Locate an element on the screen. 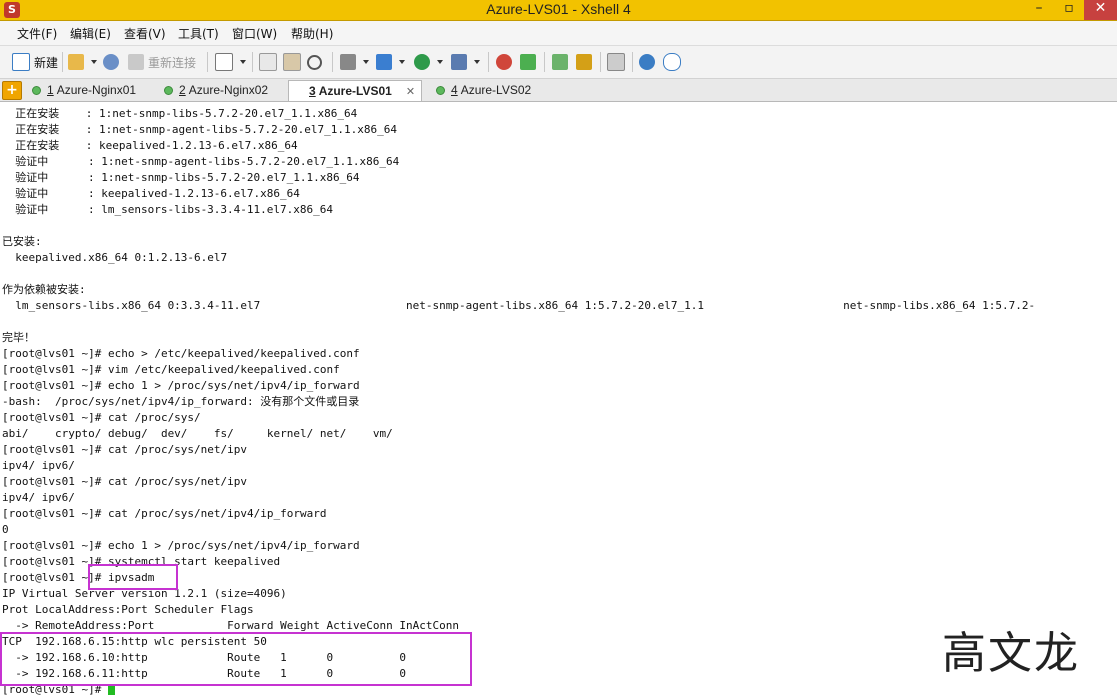 The width and height of the screenshot is (1117, 695). new-session-icon is located at coordinates (21, 62).